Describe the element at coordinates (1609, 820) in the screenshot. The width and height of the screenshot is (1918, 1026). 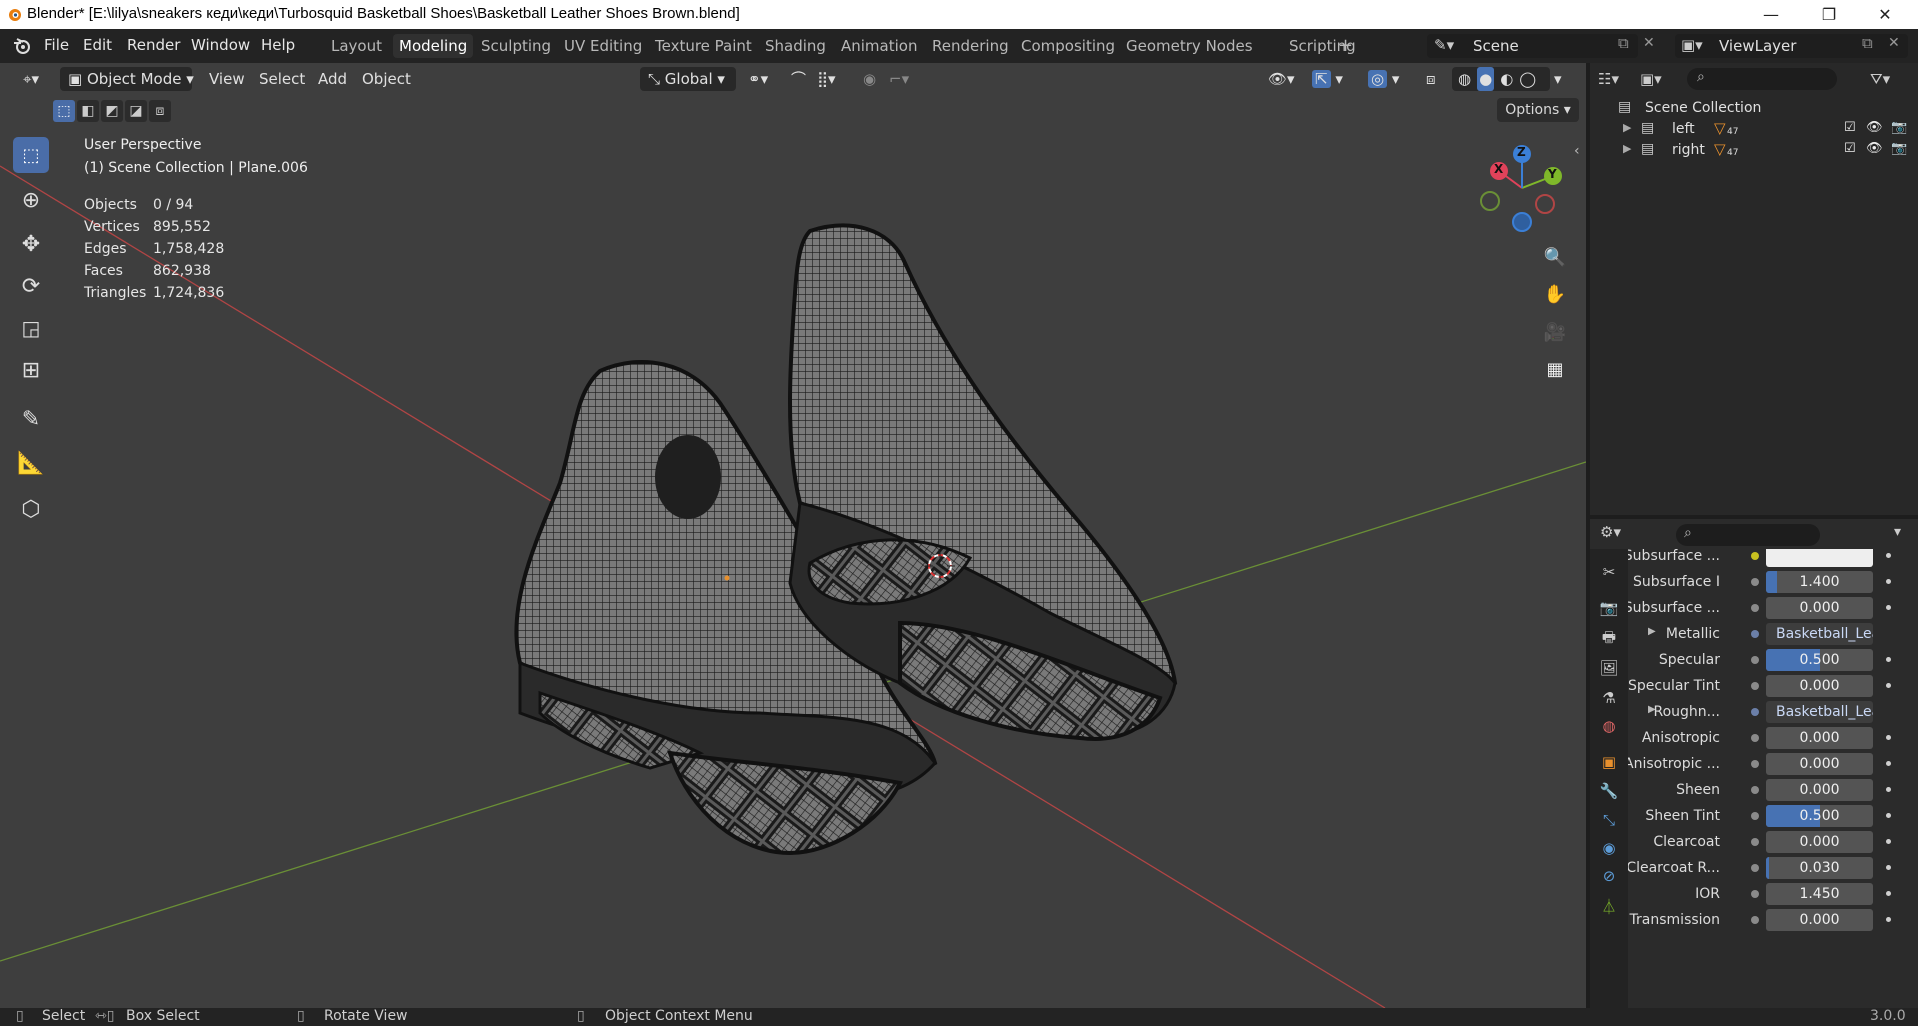
I see `particles-icon: ⤡` at that location.